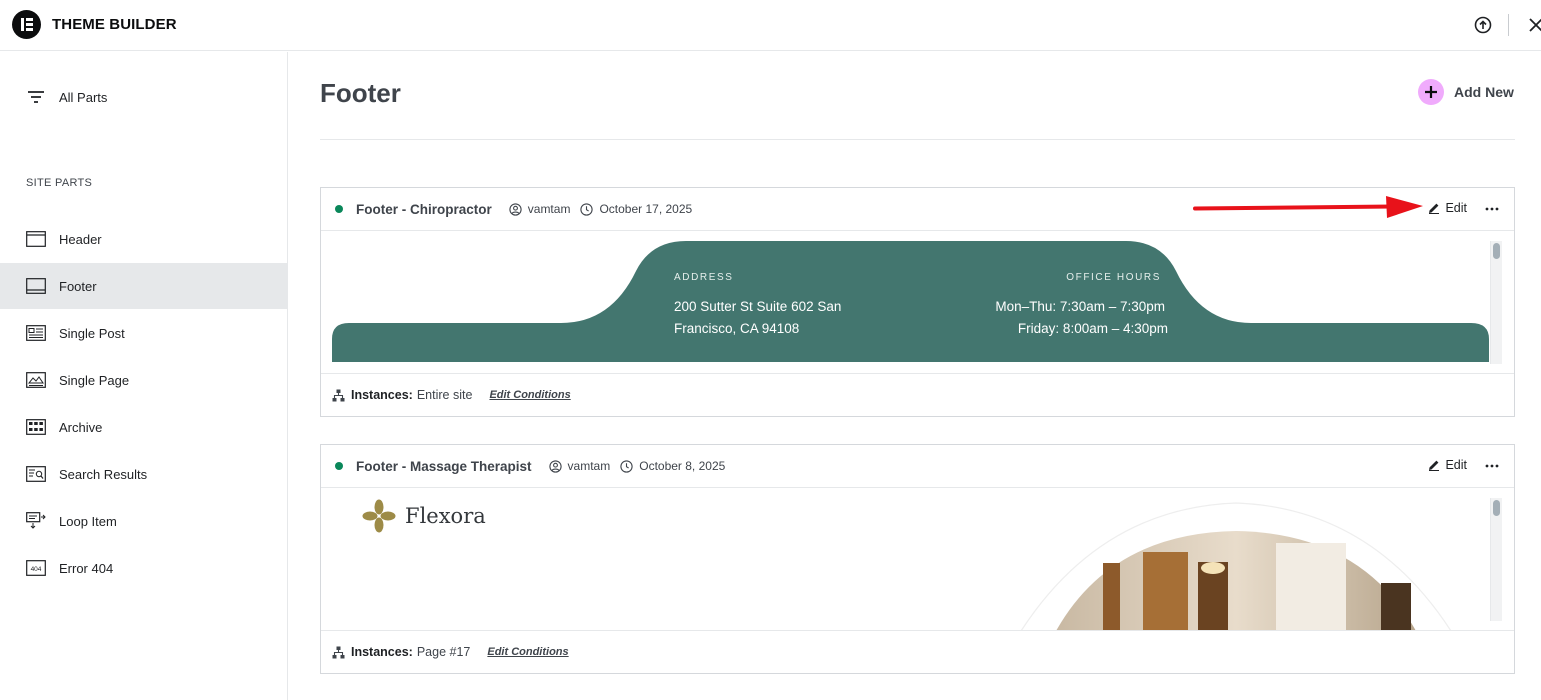  What do you see at coordinates (636, 209) in the screenshot?
I see `card-date: October 17, 2025` at bounding box center [636, 209].